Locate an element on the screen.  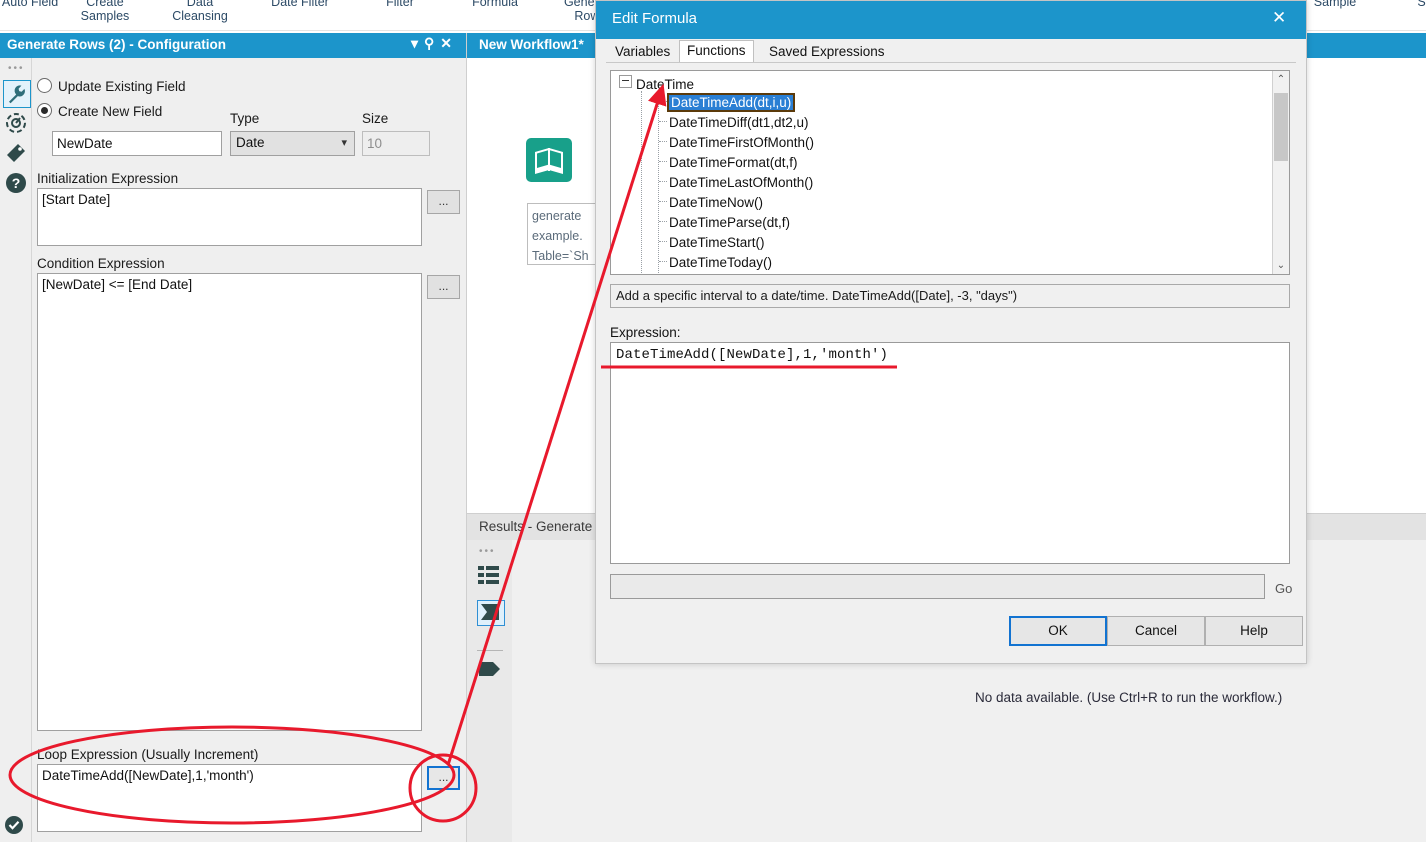
configuration-window-buttons: ▾⚲✕ is located at coordinates (434, 43).